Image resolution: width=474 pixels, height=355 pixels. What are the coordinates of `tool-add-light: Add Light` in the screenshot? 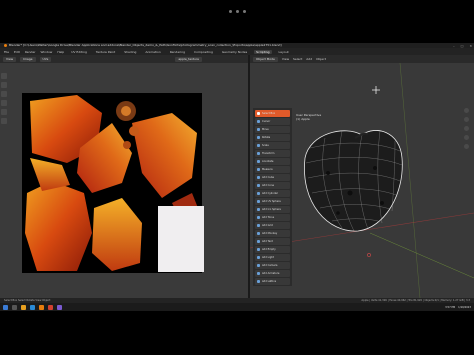 It's located at (272, 257).